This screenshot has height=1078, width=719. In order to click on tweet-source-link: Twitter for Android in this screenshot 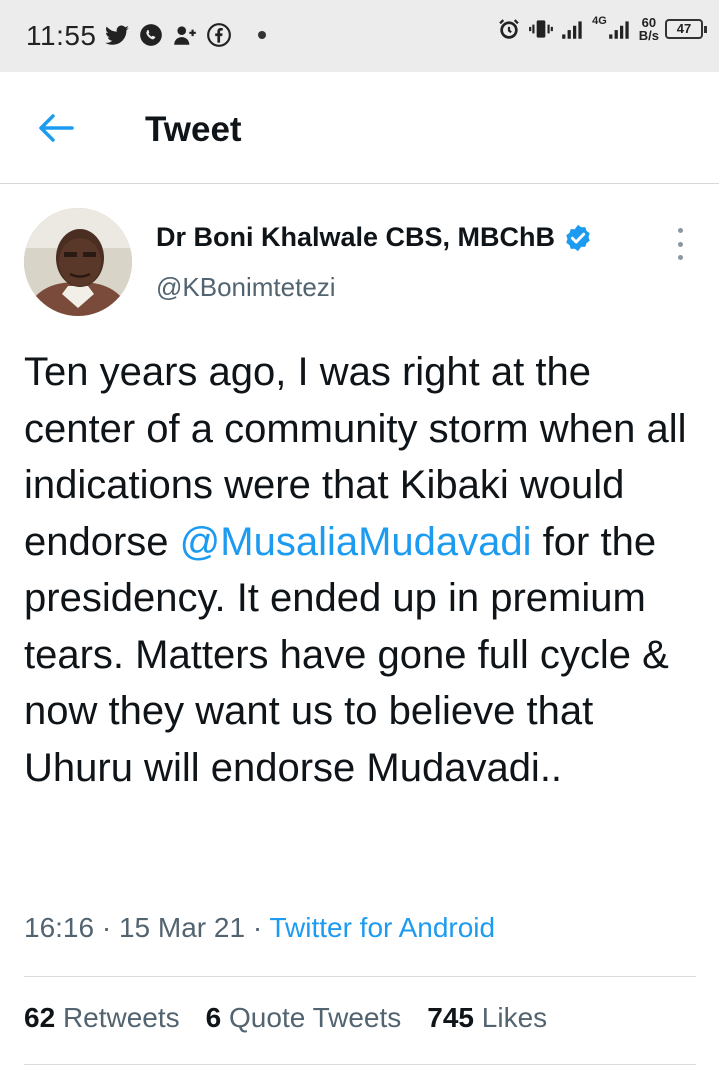, I will do `click(382, 927)`.